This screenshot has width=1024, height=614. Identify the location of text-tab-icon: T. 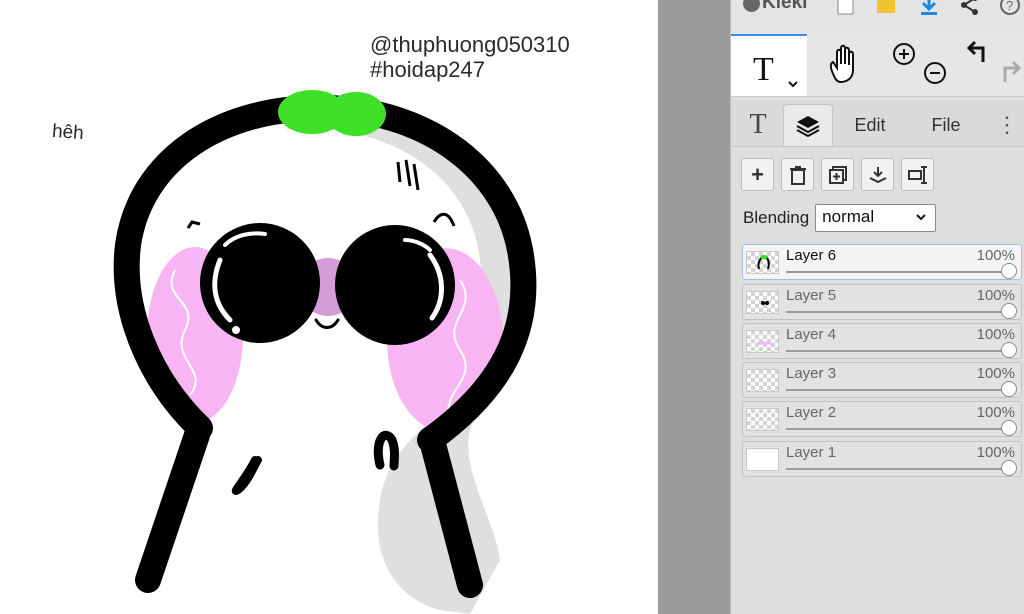
(758, 124).